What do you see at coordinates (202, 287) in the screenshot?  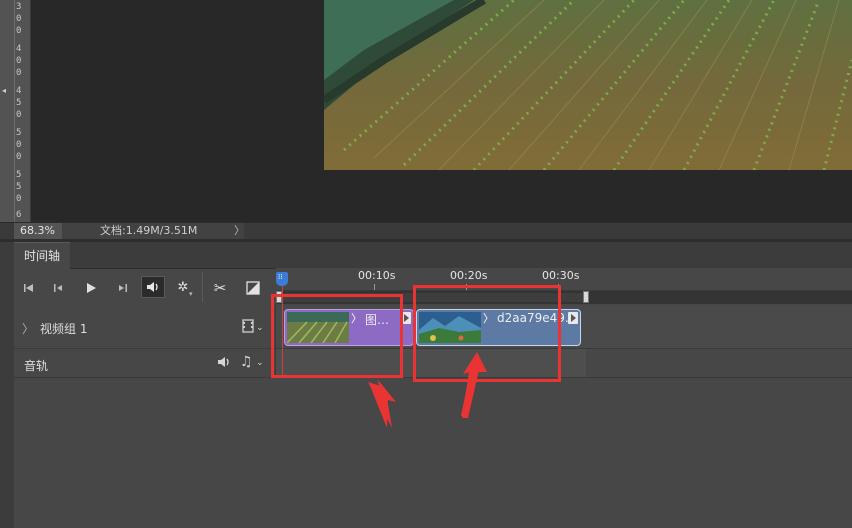 I see `toolbar-separator` at bounding box center [202, 287].